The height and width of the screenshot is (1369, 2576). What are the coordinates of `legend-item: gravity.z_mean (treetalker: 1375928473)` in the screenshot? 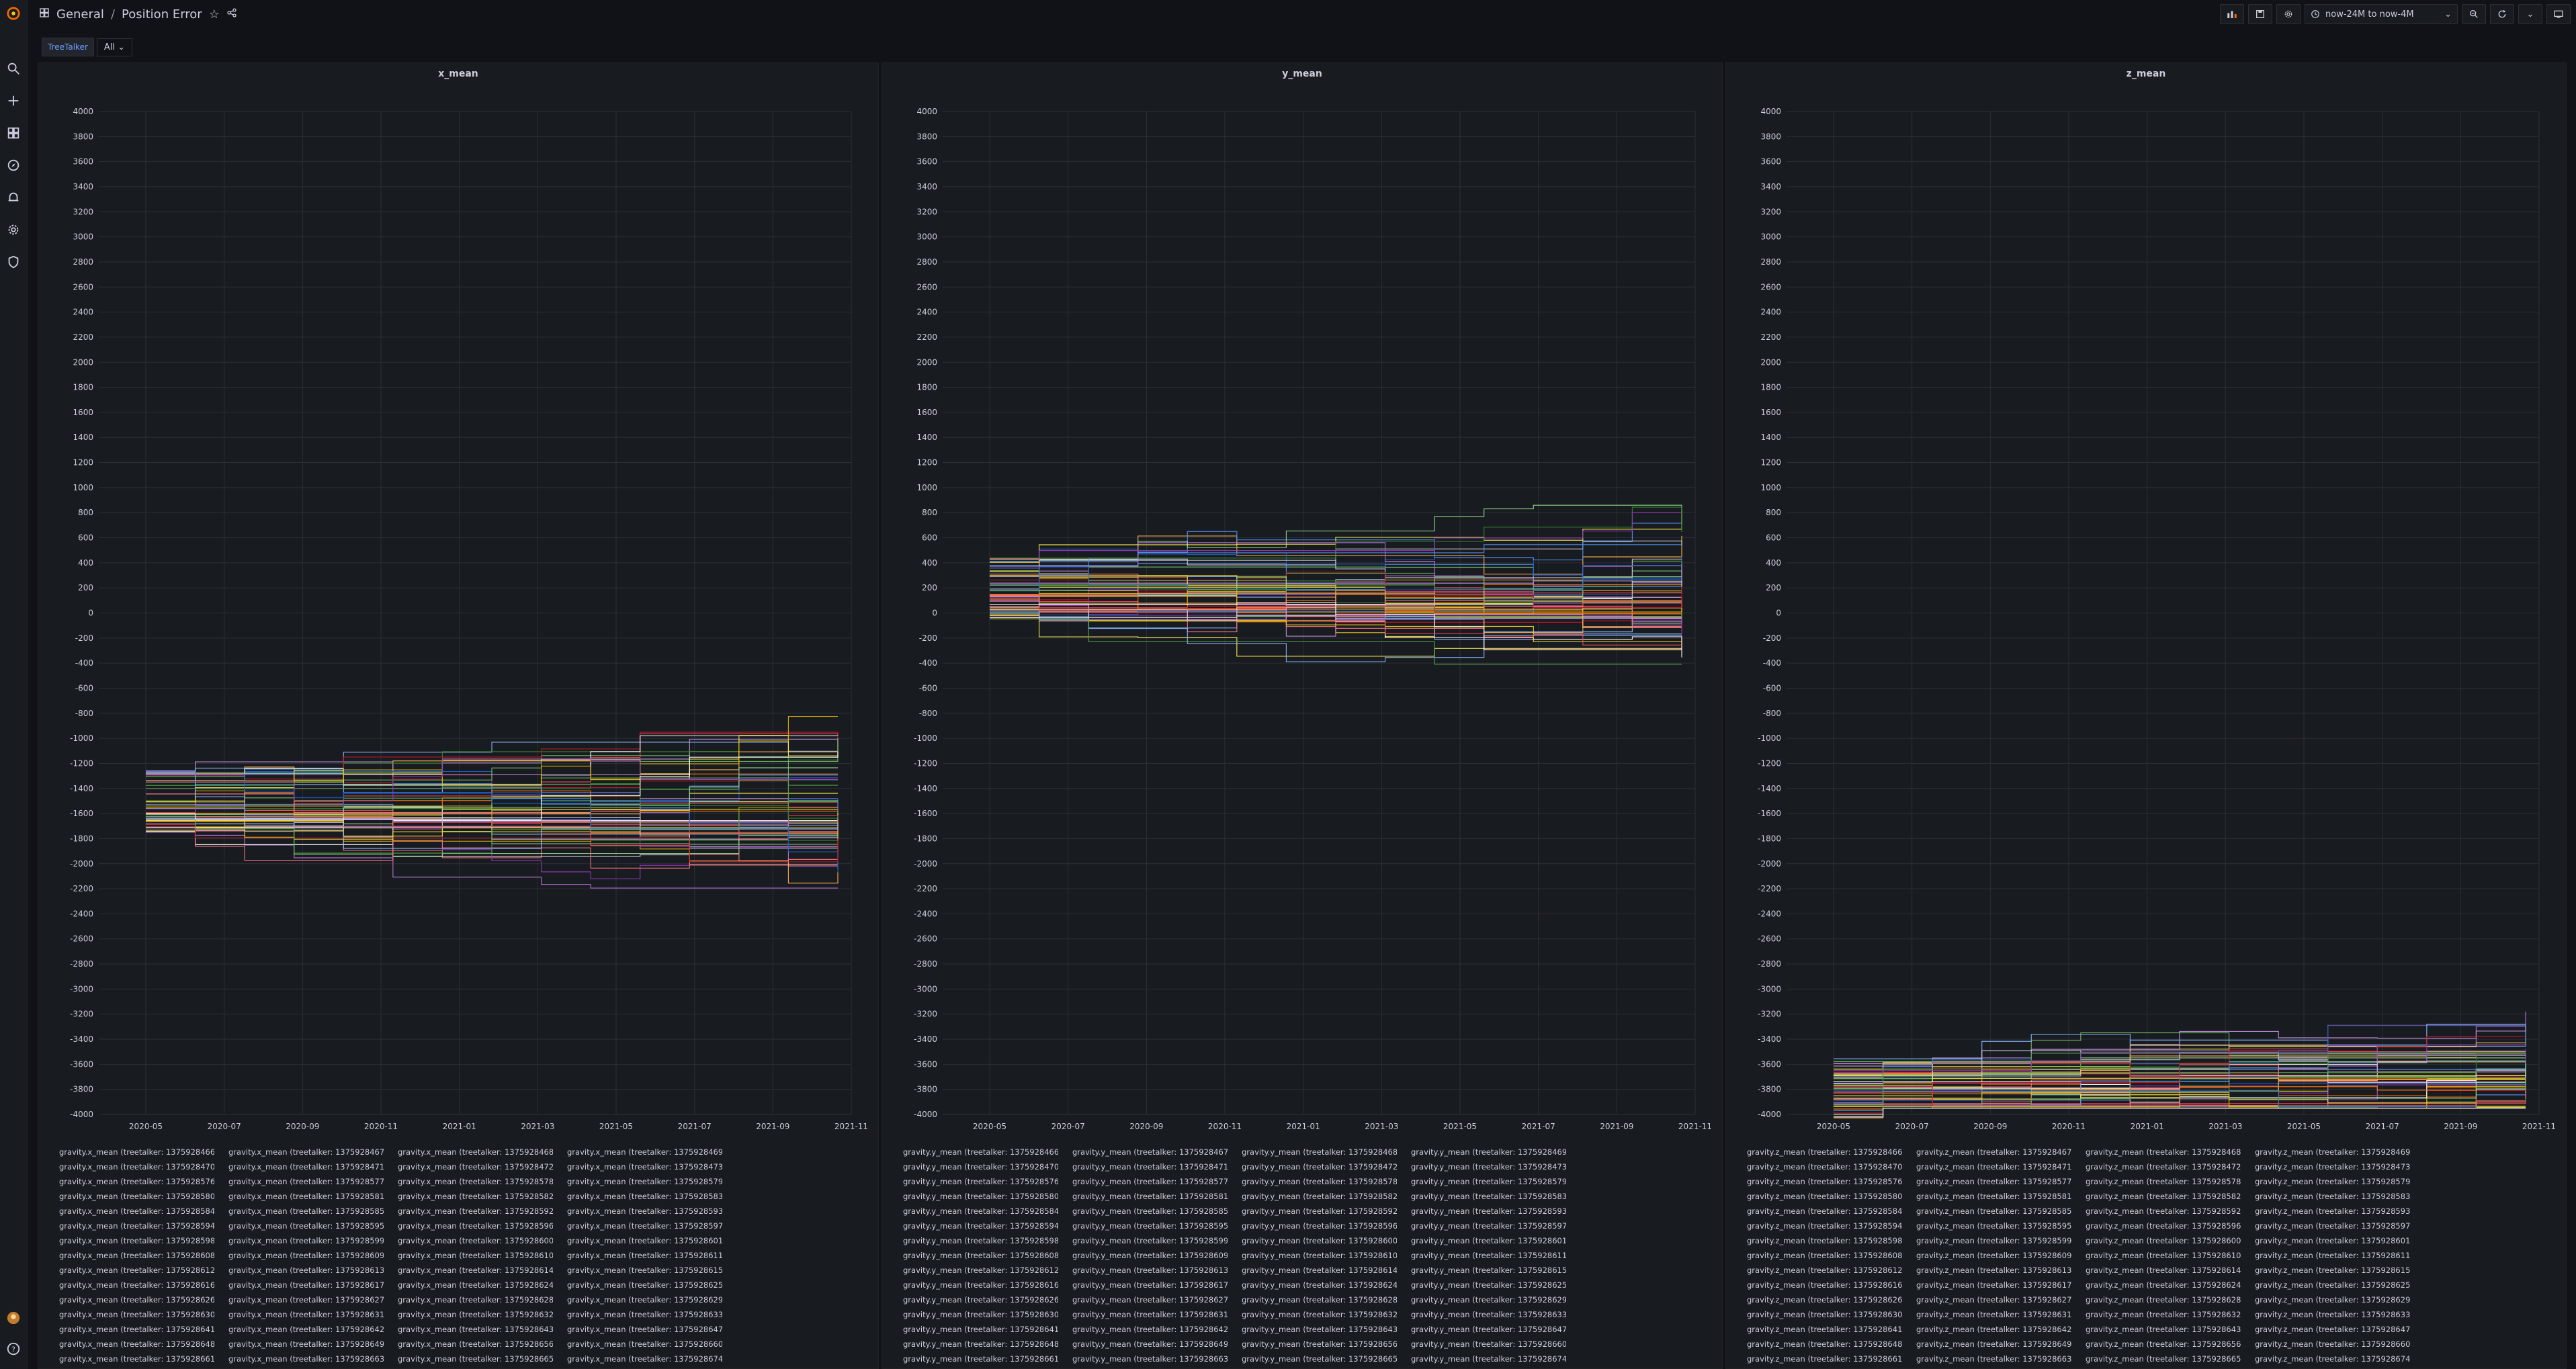 It's located at (2325, 1167).